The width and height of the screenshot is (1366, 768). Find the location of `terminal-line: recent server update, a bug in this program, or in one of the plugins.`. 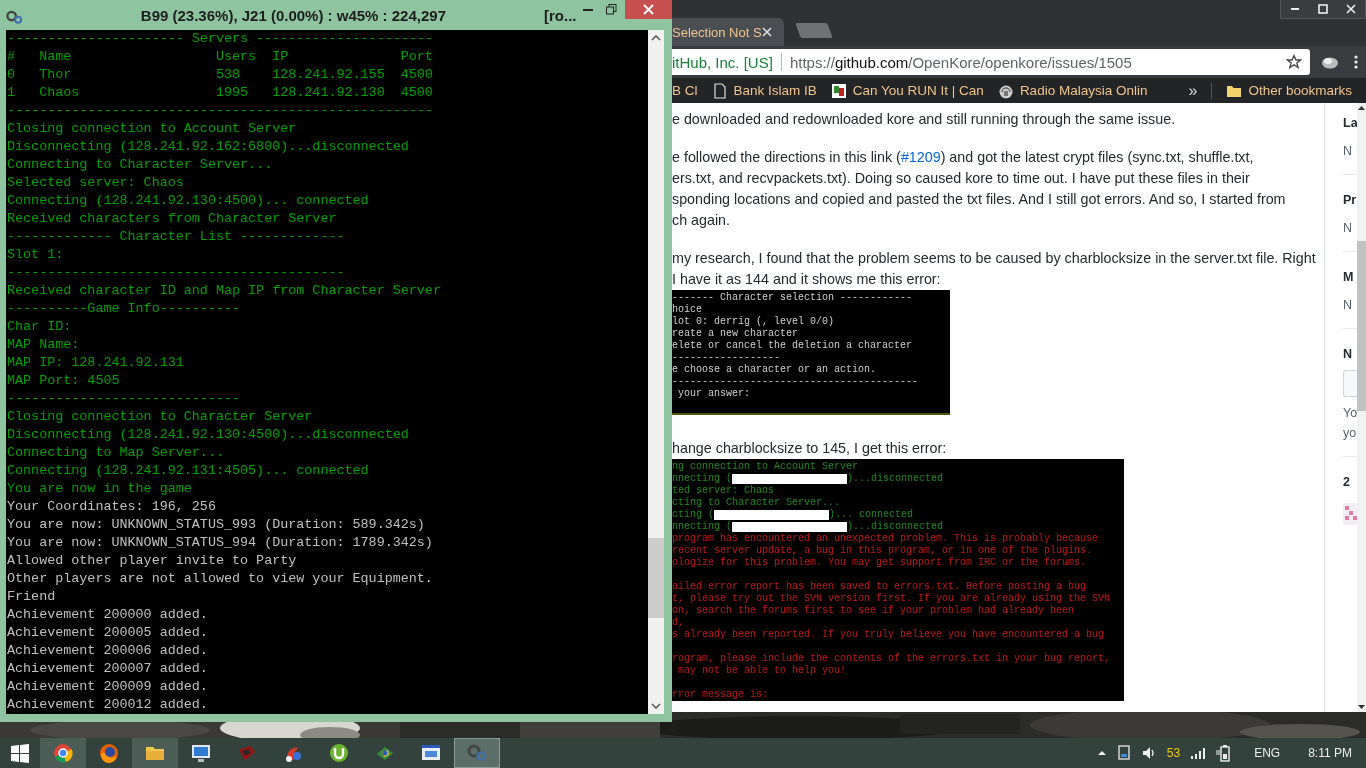

terminal-line: recent server update, a bug in this program, or in one of the plugins. is located at coordinates (883, 551).